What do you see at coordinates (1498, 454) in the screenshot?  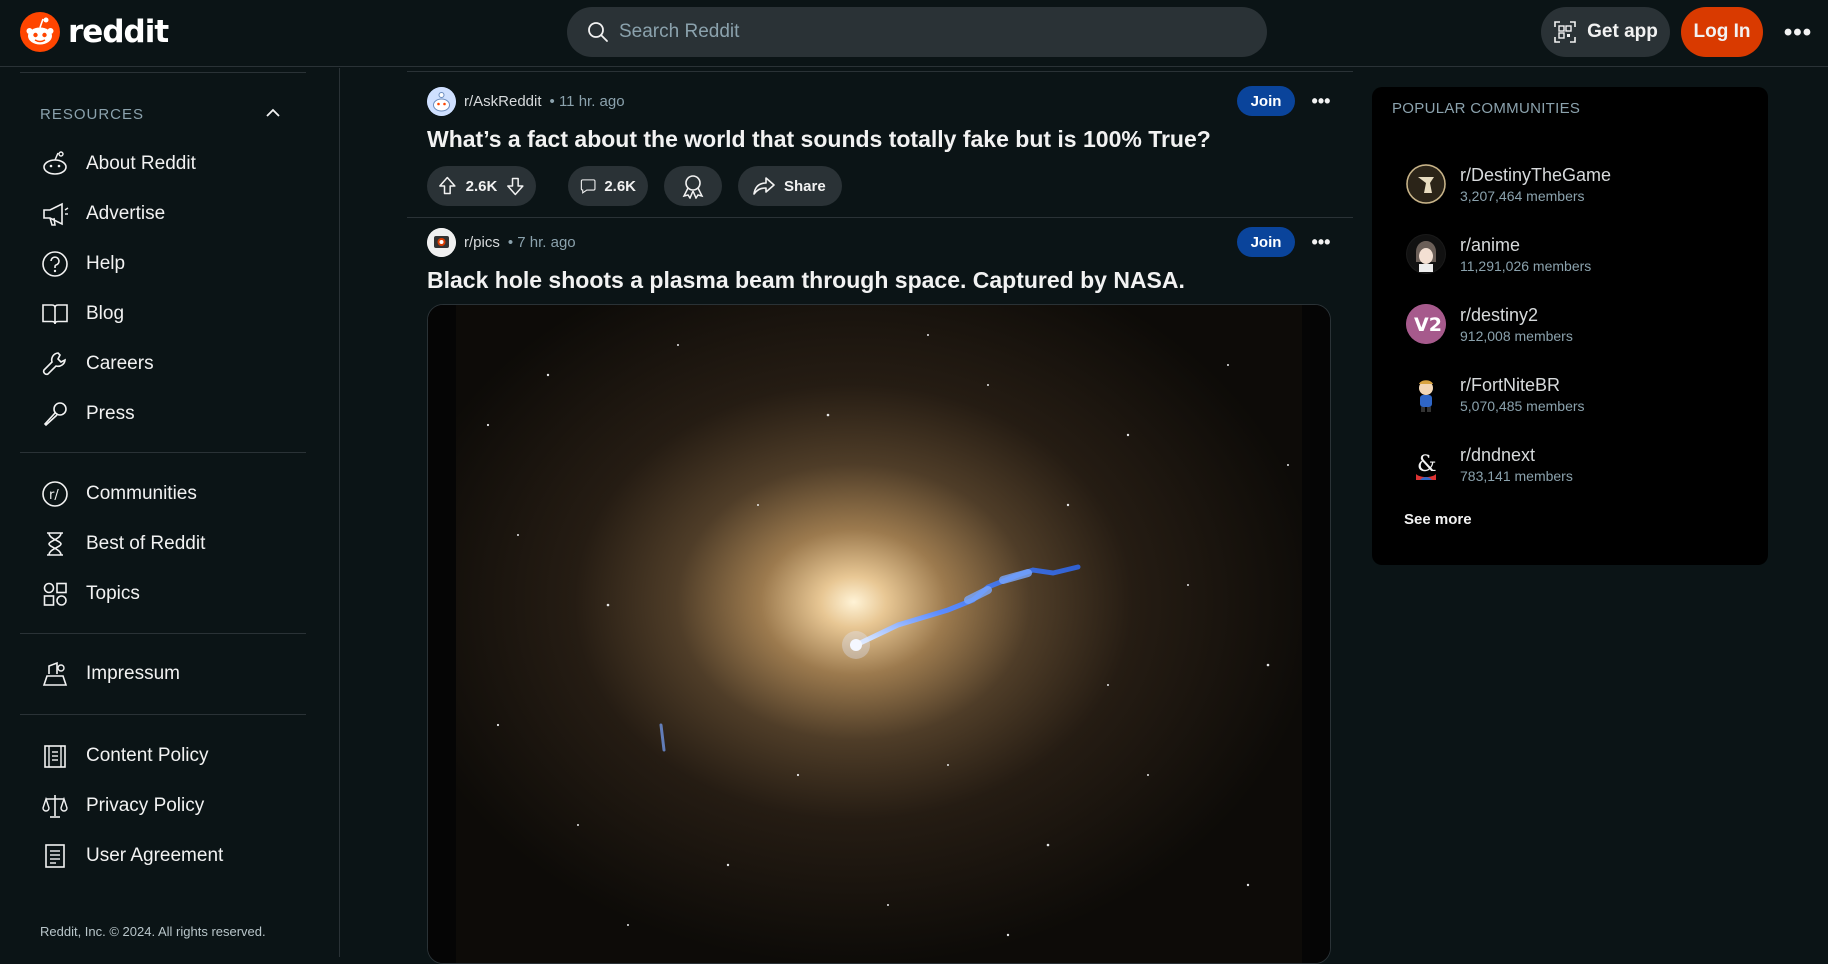 I see `community-name: r/dndnext` at bounding box center [1498, 454].